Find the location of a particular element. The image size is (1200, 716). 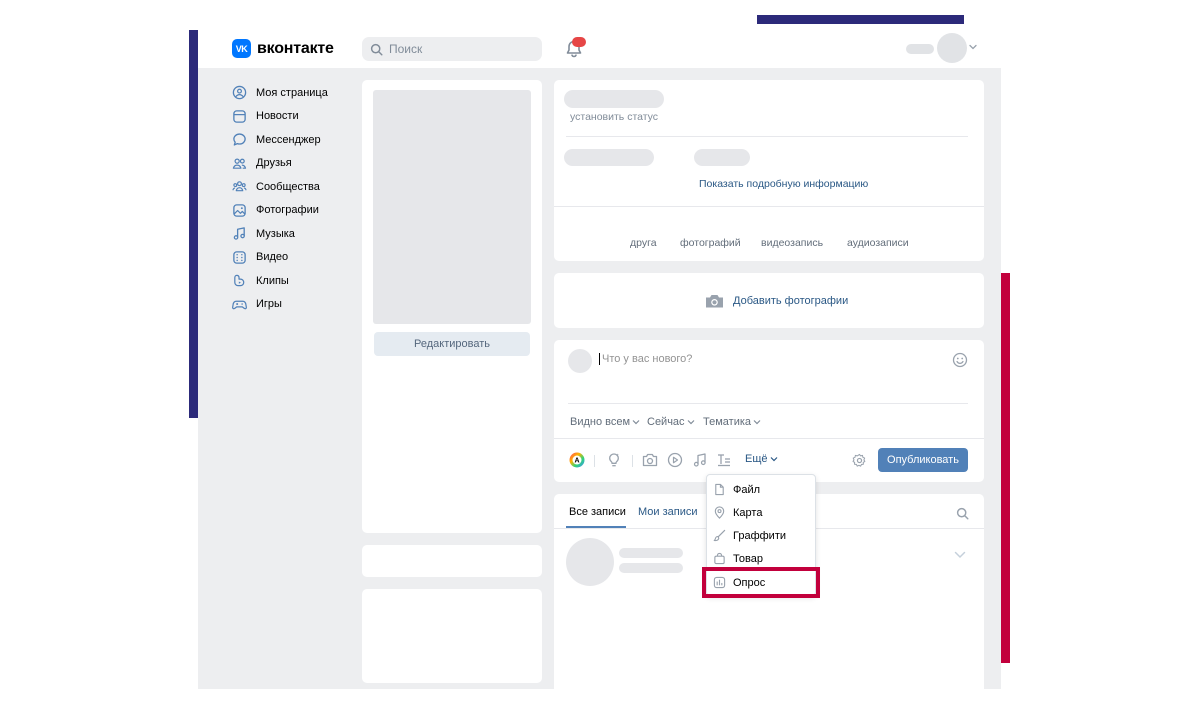

brush-icon is located at coordinates (719, 535).